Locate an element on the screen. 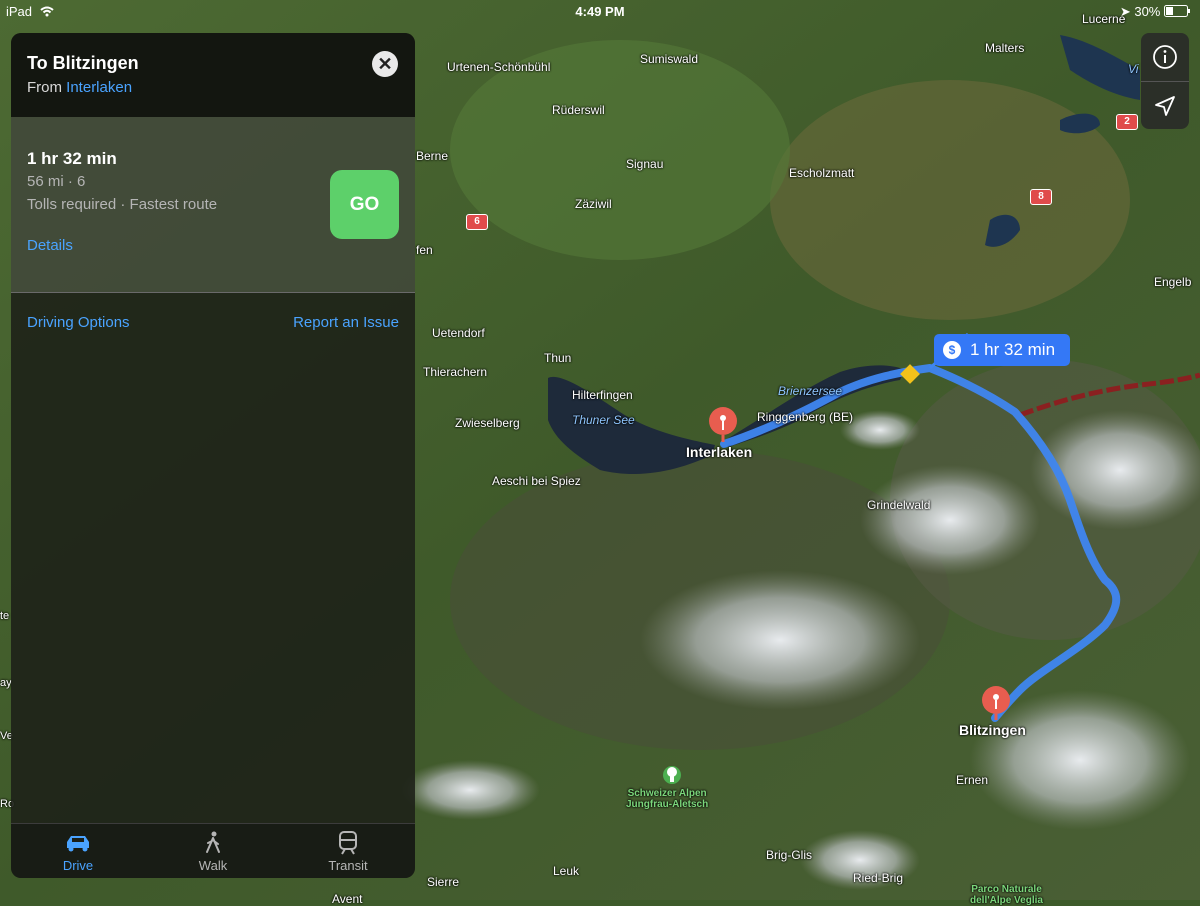  destination-title: To Blitzingen is located at coordinates (83, 63).